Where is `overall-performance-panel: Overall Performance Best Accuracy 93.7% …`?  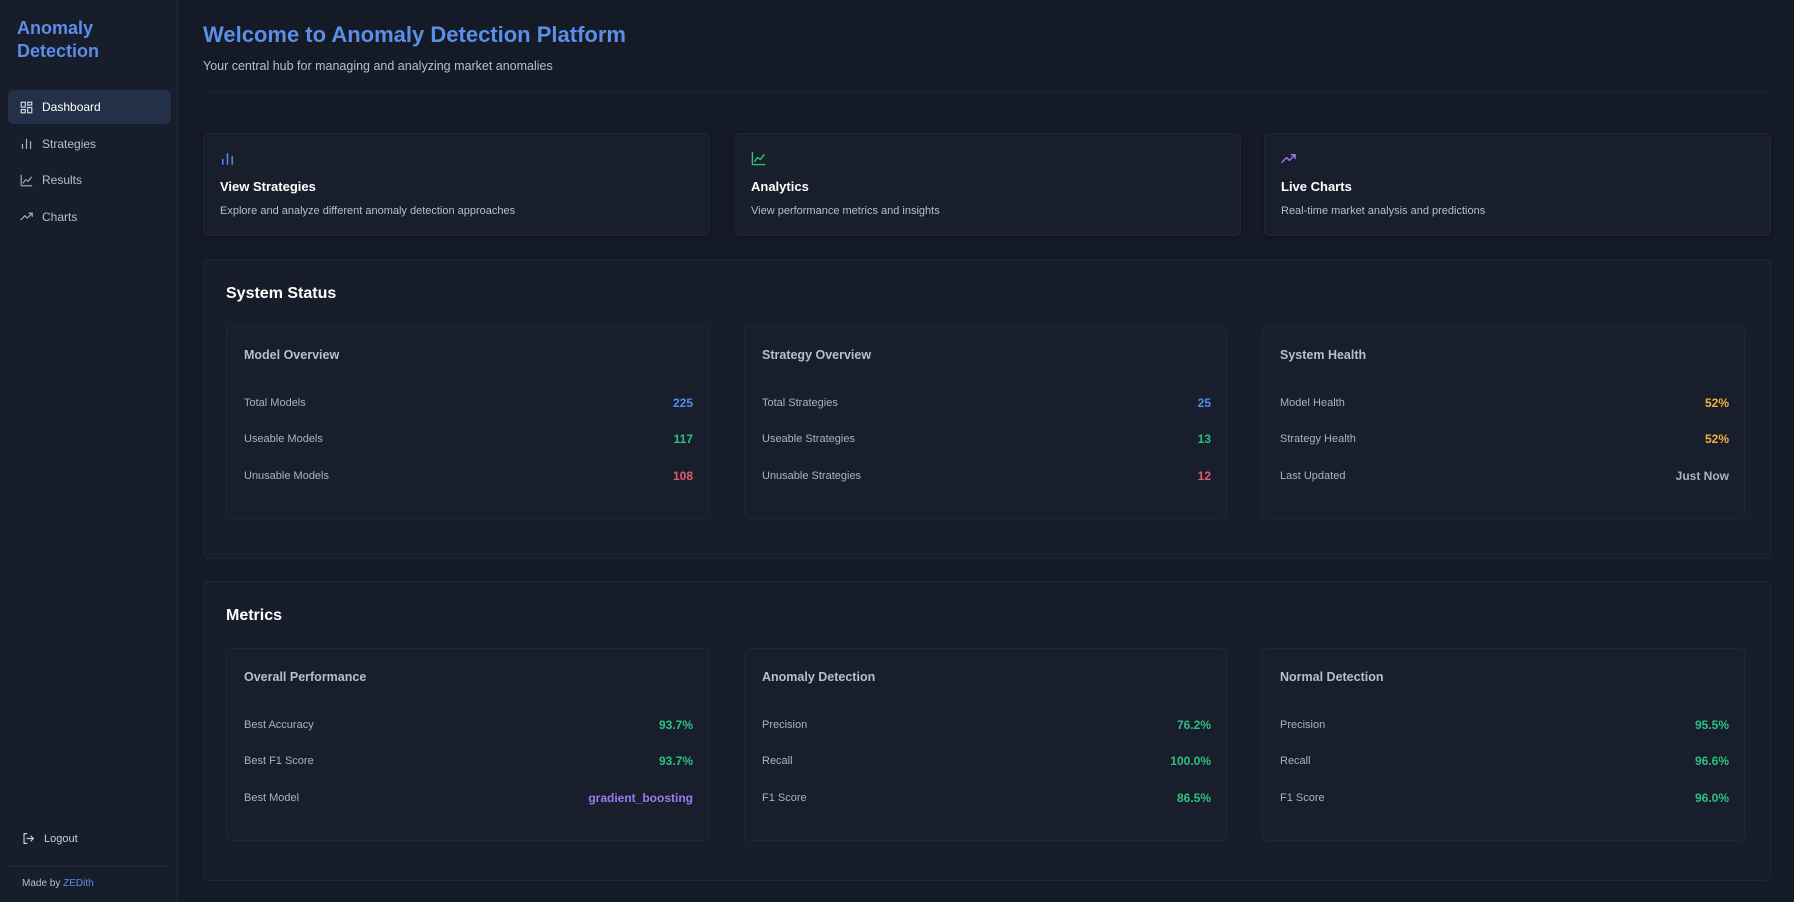
overall-performance-panel: Overall Performance Best Accuracy 93.7% … is located at coordinates (467, 744).